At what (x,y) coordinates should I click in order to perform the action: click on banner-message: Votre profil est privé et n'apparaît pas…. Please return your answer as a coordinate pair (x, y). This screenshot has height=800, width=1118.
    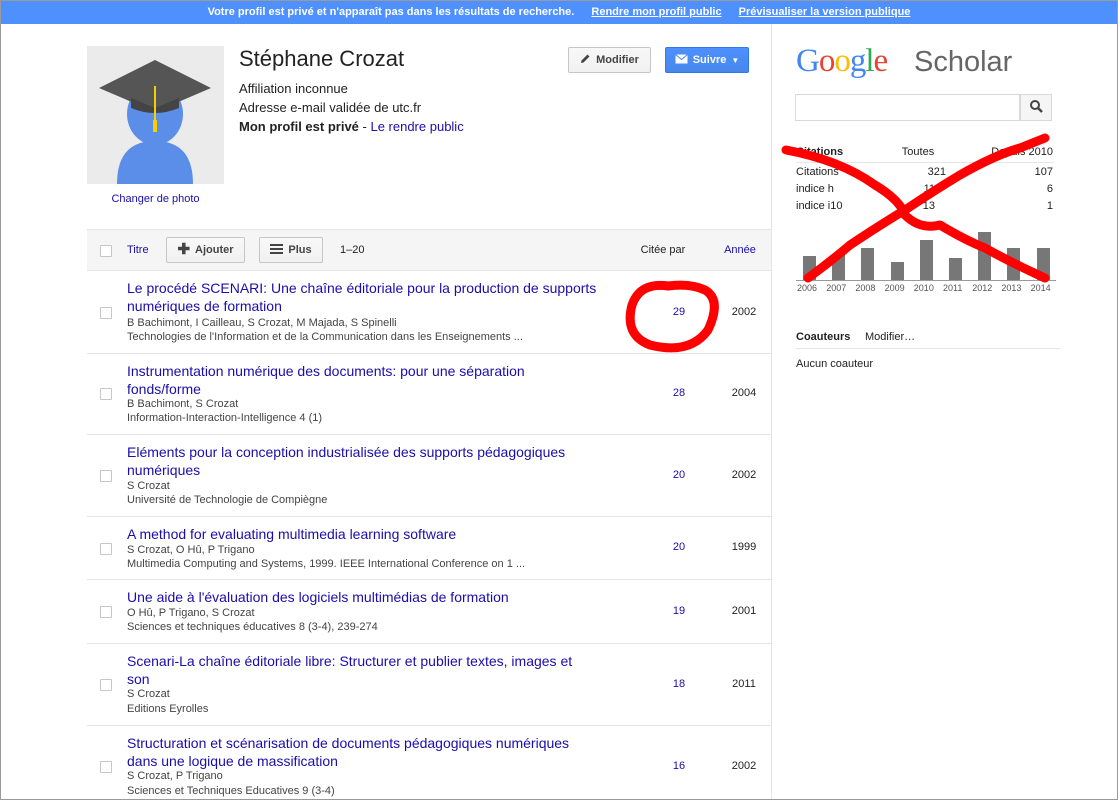
    Looking at the image, I should click on (391, 12).